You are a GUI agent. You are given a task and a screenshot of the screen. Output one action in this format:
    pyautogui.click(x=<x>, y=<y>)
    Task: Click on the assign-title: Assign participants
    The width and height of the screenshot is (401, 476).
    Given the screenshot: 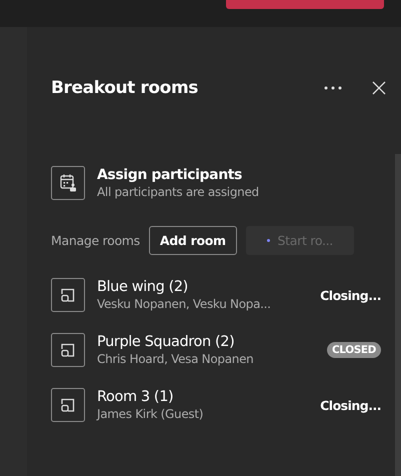 What is the action you would take?
    pyautogui.click(x=170, y=175)
    